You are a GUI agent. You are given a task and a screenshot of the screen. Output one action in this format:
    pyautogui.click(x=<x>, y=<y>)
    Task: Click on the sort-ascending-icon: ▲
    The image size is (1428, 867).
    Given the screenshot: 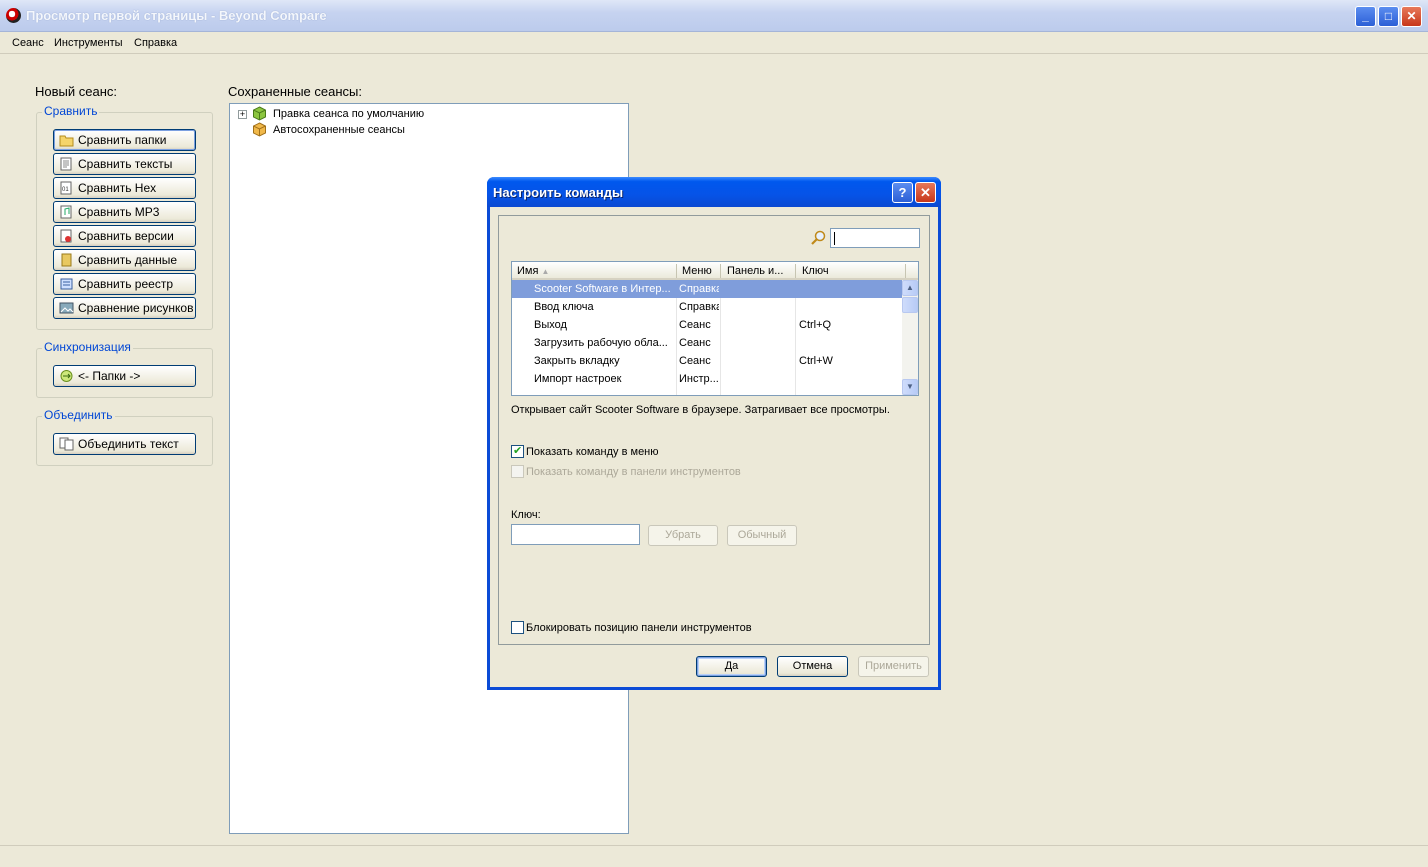 What is the action you would take?
    pyautogui.click(x=545, y=271)
    